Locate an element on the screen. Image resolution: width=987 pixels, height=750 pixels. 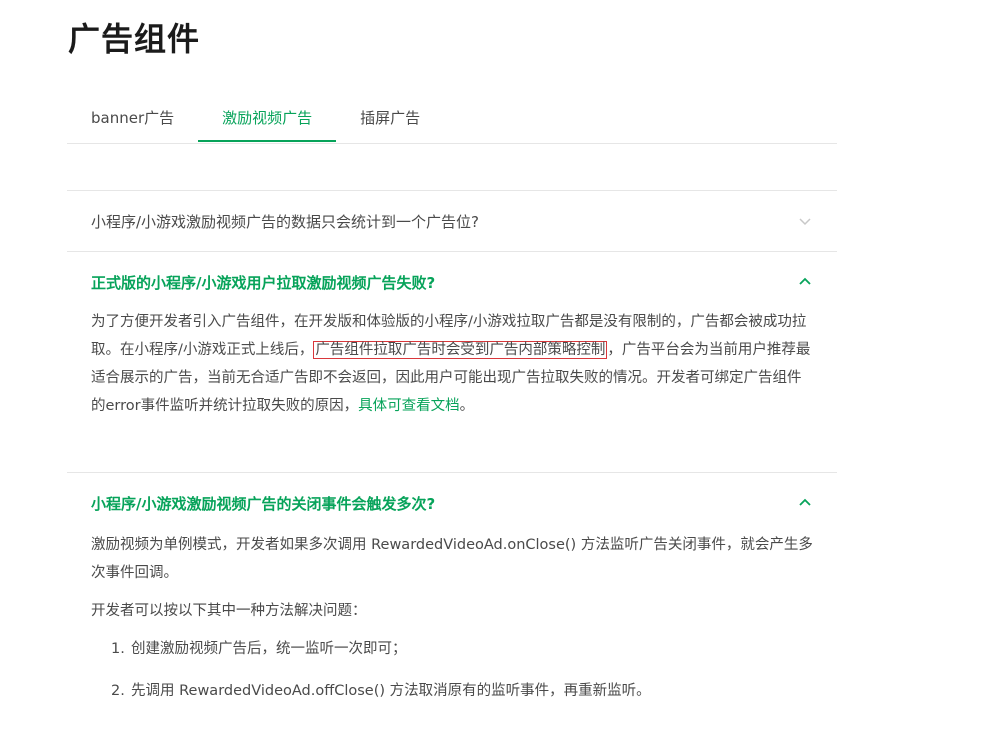
tab-banner-ad: banner广告 is located at coordinates (132, 119).